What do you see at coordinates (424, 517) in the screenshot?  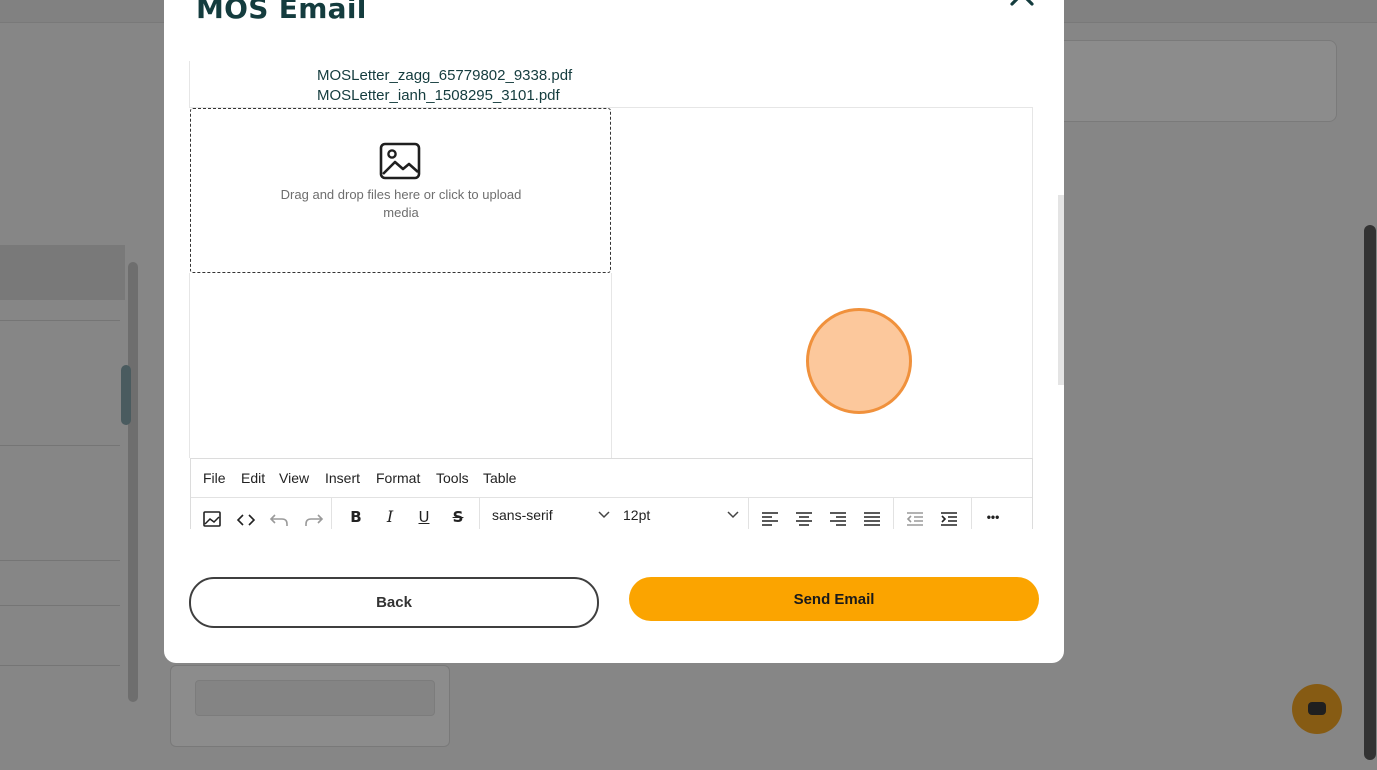 I see `underline-icon: U` at bounding box center [424, 517].